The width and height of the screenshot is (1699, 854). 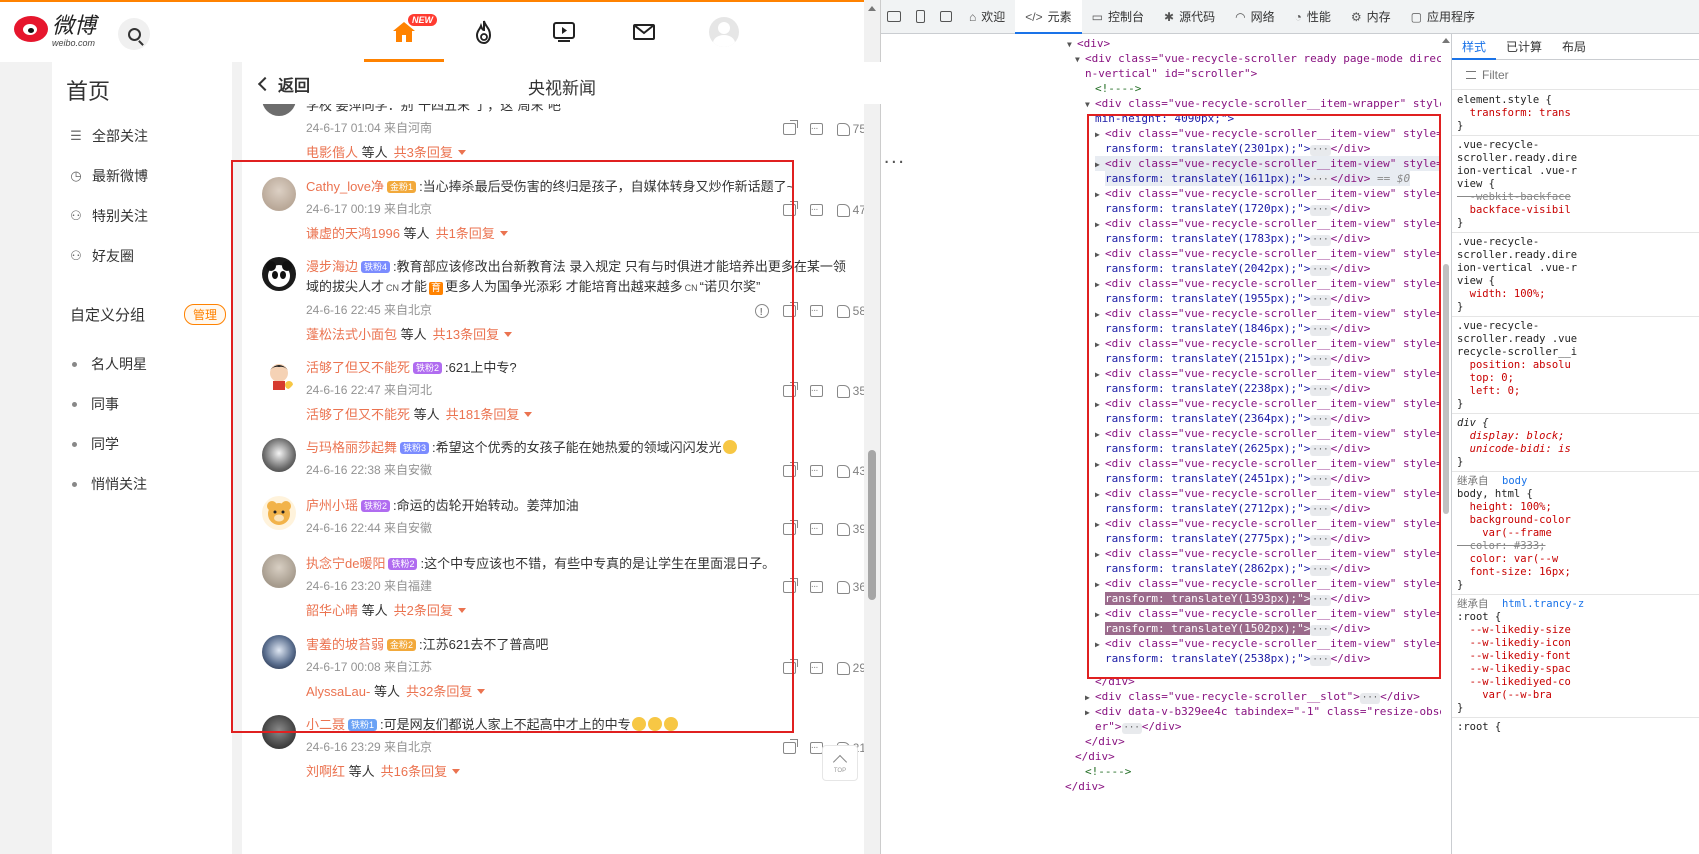 What do you see at coordinates (1485, 378) in the screenshot?
I see `style-line: top: 0;` at bounding box center [1485, 378].